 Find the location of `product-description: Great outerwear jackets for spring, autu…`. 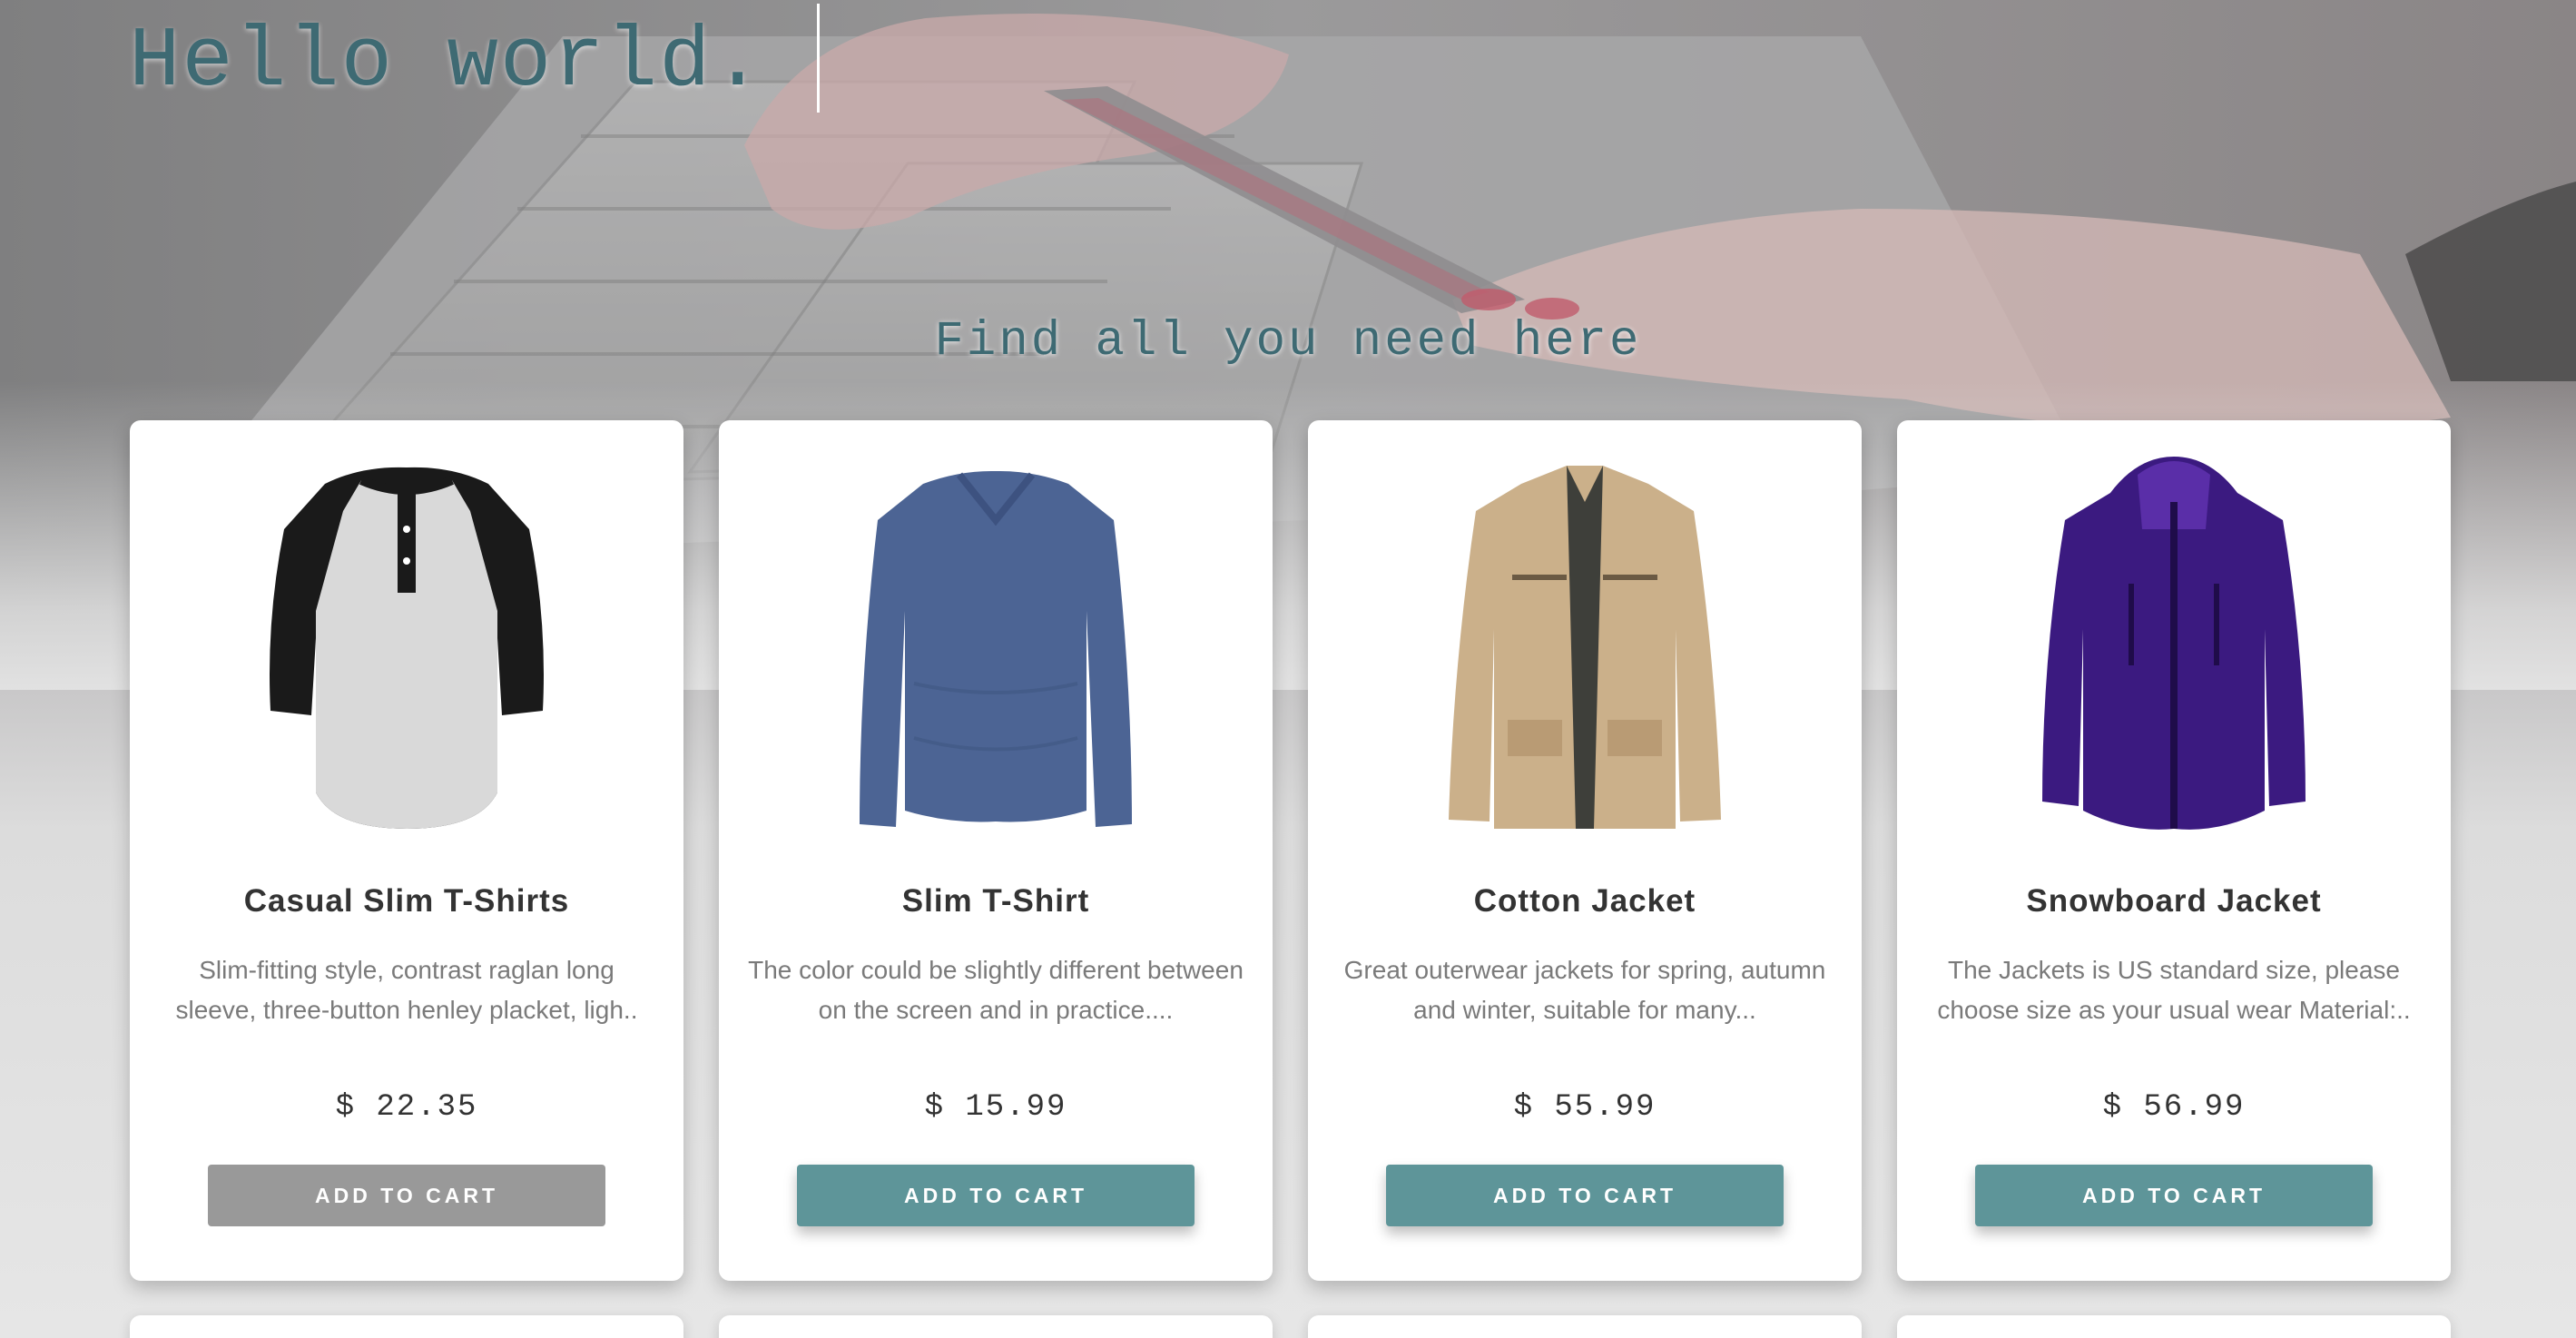

product-description: Great outerwear jackets for spring, autu… is located at coordinates (1584, 990).